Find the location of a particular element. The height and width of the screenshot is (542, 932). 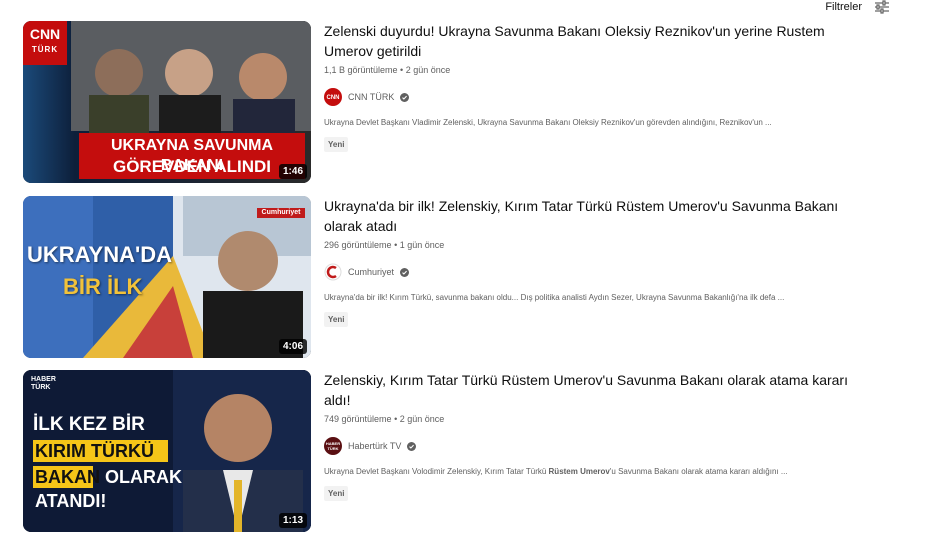

svg-text: CNN is located at coordinates (333, 98).